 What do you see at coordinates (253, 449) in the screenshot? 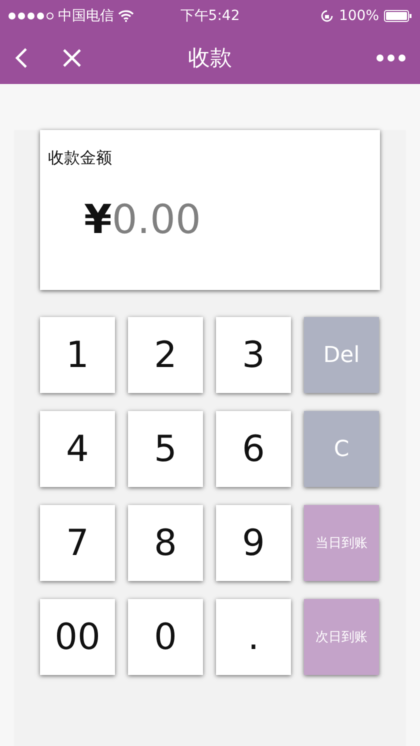
I see `keypad-key: 6` at bounding box center [253, 449].